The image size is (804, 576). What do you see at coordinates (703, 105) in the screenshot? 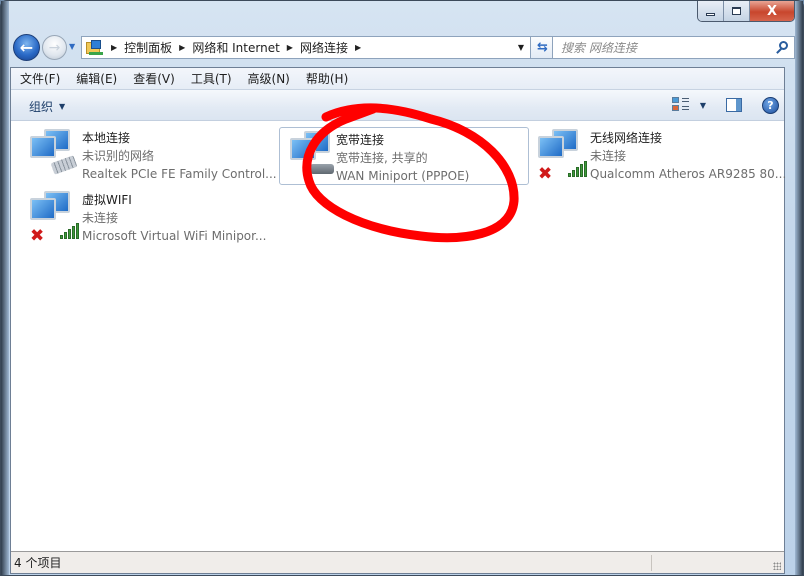
I see `view-options-dropdown-icon: ▼` at bounding box center [703, 105].